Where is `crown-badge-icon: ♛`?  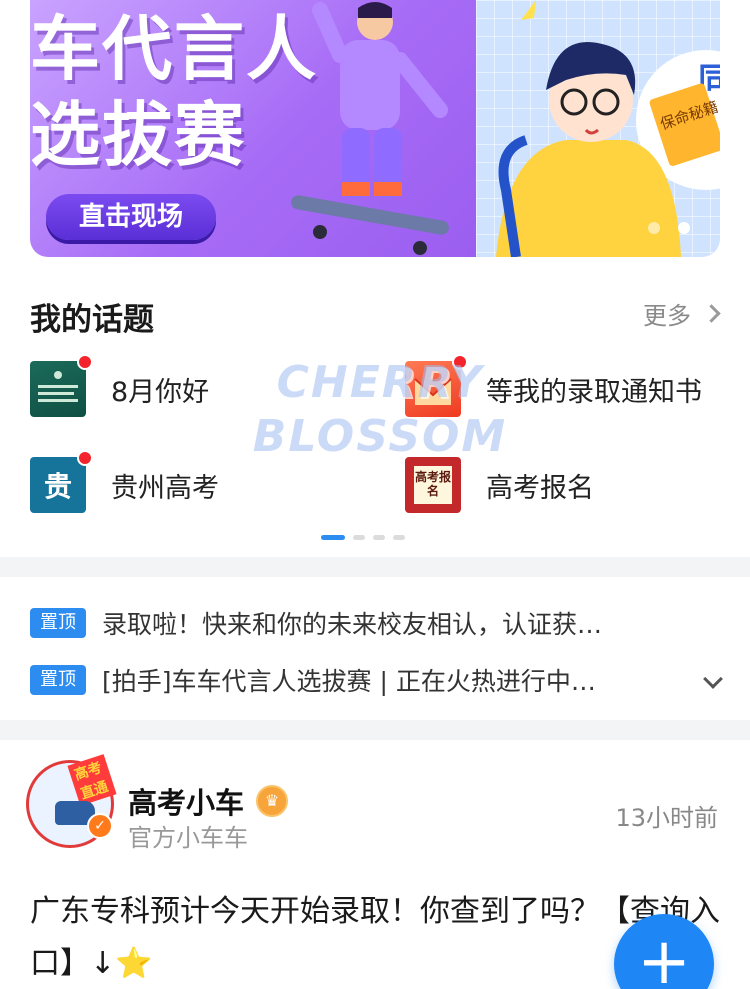 crown-badge-icon: ♛ is located at coordinates (272, 801).